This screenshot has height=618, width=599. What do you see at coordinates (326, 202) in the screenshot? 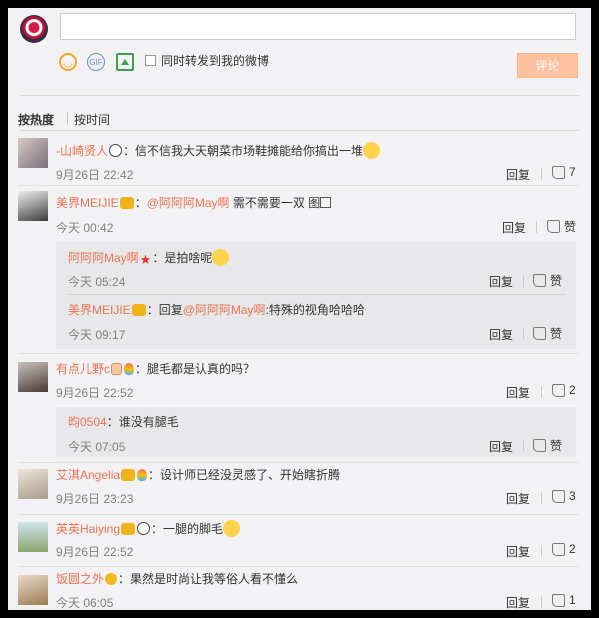
I see `image-link-icon` at bounding box center [326, 202].